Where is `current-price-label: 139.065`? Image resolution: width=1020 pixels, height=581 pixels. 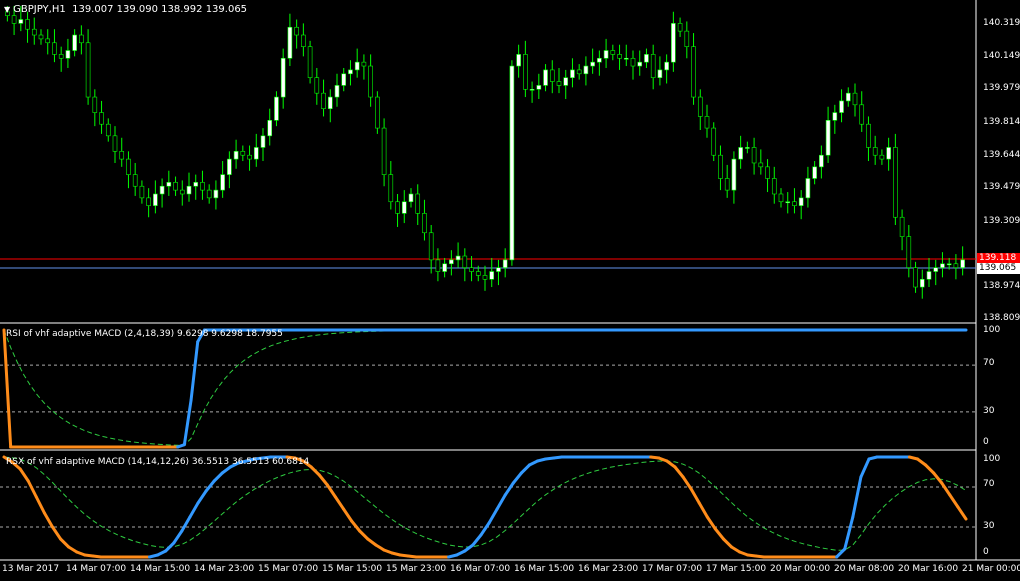 current-price-label: 139.065 is located at coordinates (998, 268).